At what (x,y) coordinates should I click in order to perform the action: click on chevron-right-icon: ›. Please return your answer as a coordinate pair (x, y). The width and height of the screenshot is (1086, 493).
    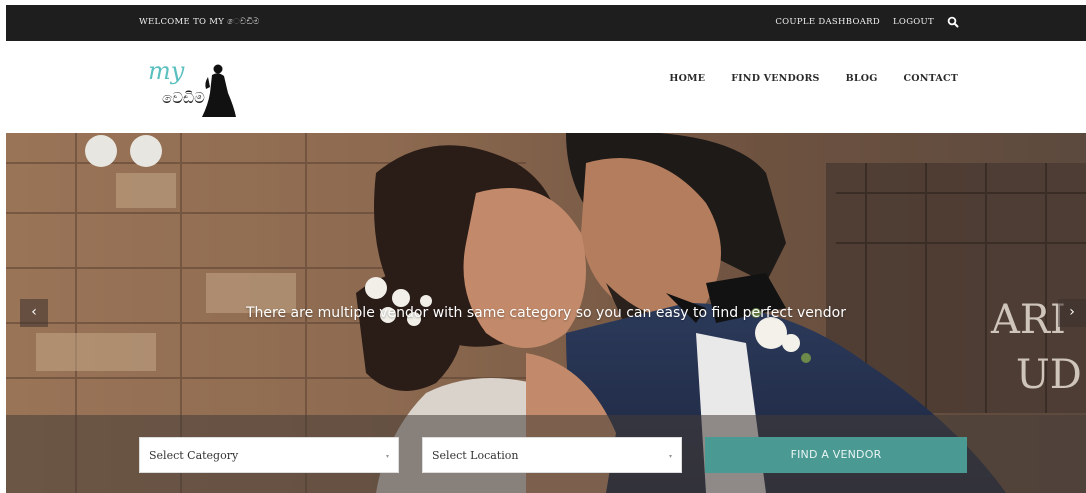
    Looking at the image, I should click on (1072, 312).